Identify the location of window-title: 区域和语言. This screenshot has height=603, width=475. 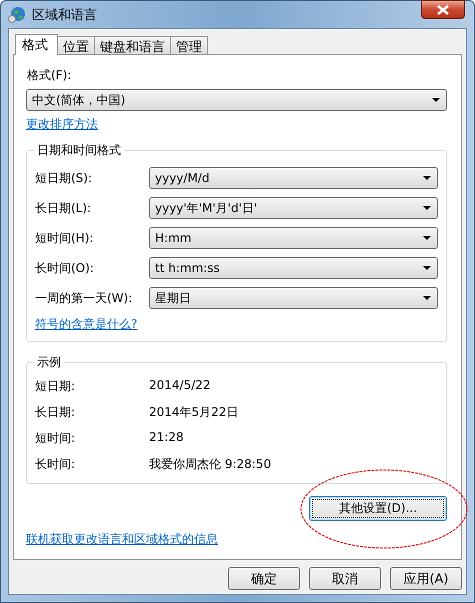
(64, 15).